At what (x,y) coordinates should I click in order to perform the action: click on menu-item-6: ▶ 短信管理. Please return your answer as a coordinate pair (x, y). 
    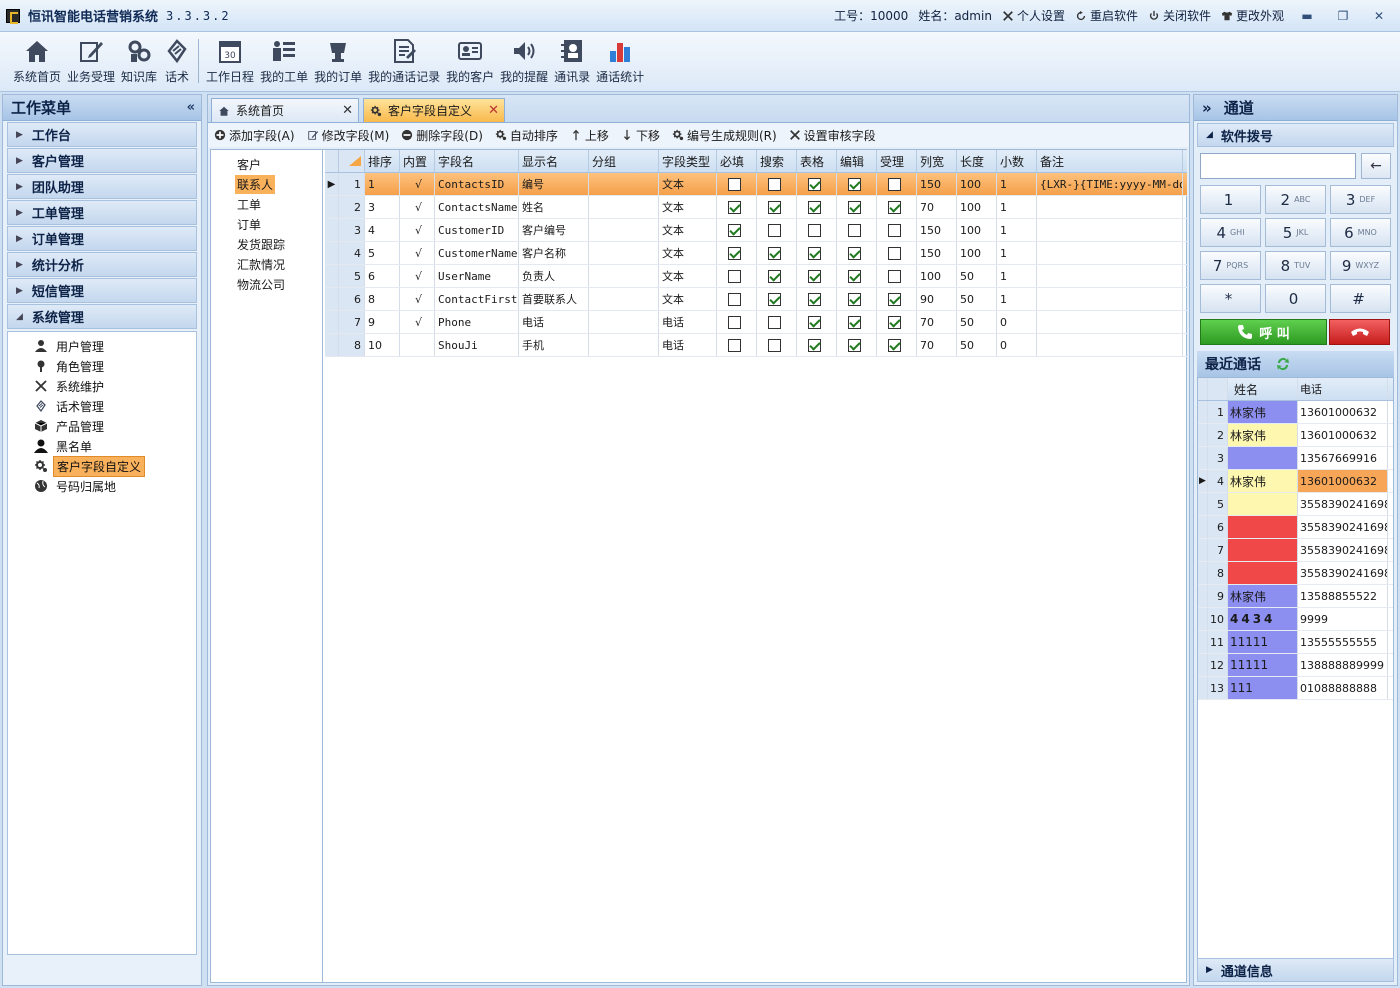
    Looking at the image, I should click on (102, 290).